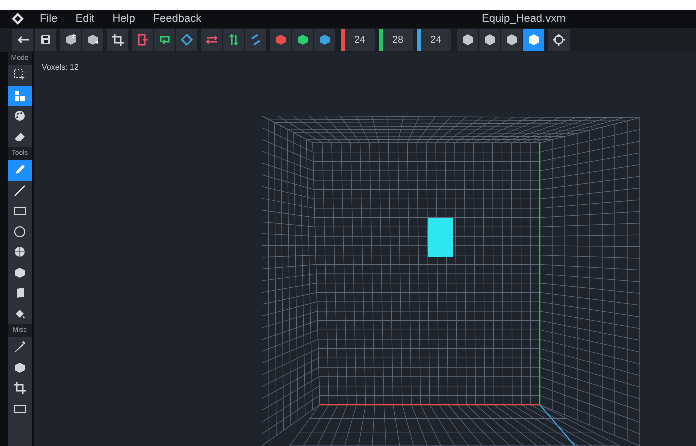 The height and width of the screenshot is (446, 696). I want to click on crosshair-button, so click(559, 40).